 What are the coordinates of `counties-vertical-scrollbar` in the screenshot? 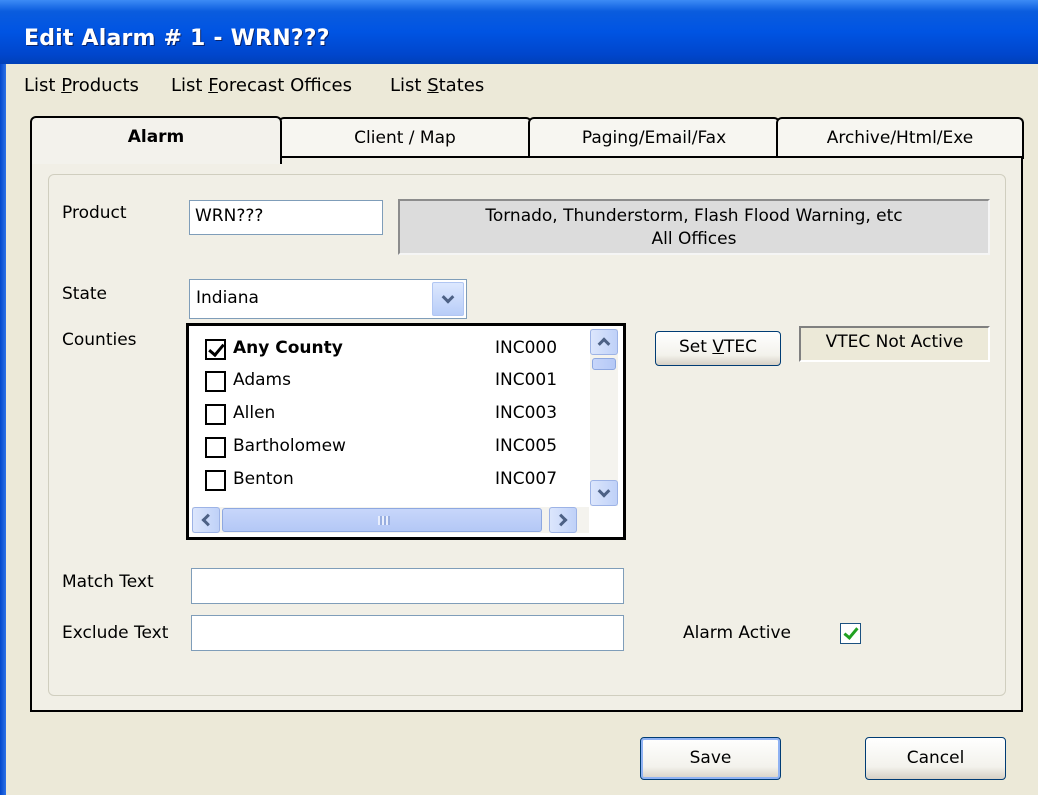 It's located at (604, 417).